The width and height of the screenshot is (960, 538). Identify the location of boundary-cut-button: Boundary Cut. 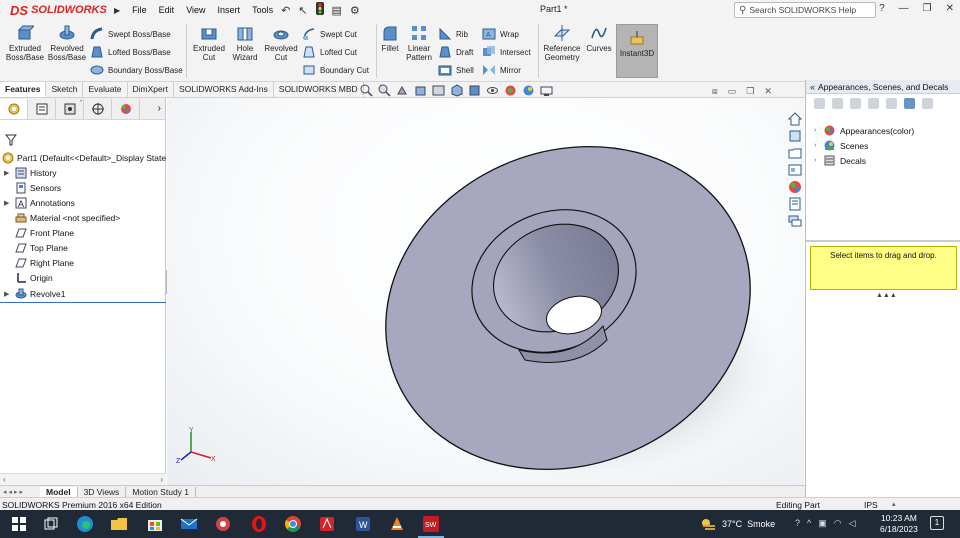
(335, 70).